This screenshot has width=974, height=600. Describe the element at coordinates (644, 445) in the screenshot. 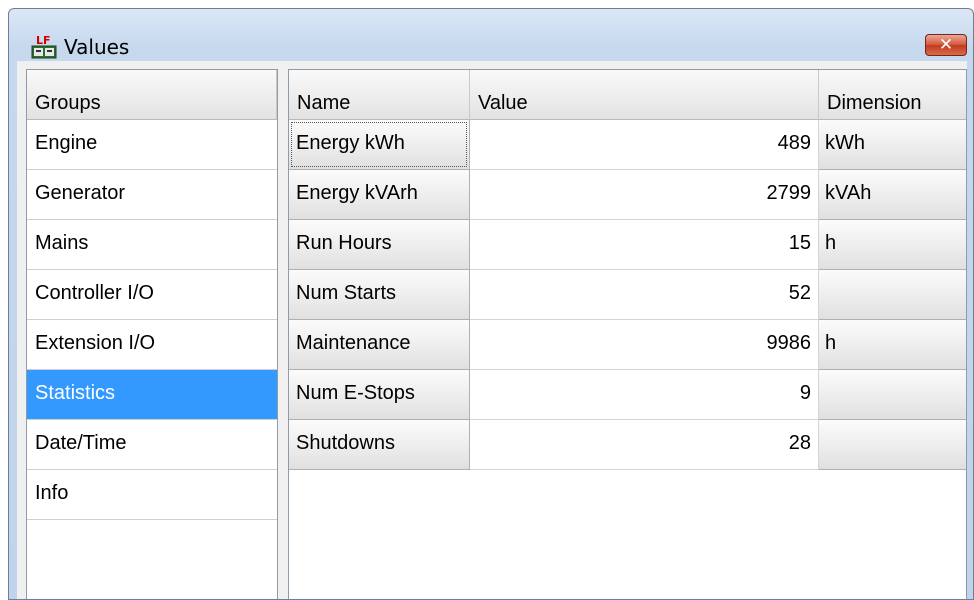

I see `row-value-cell: 28` at that location.